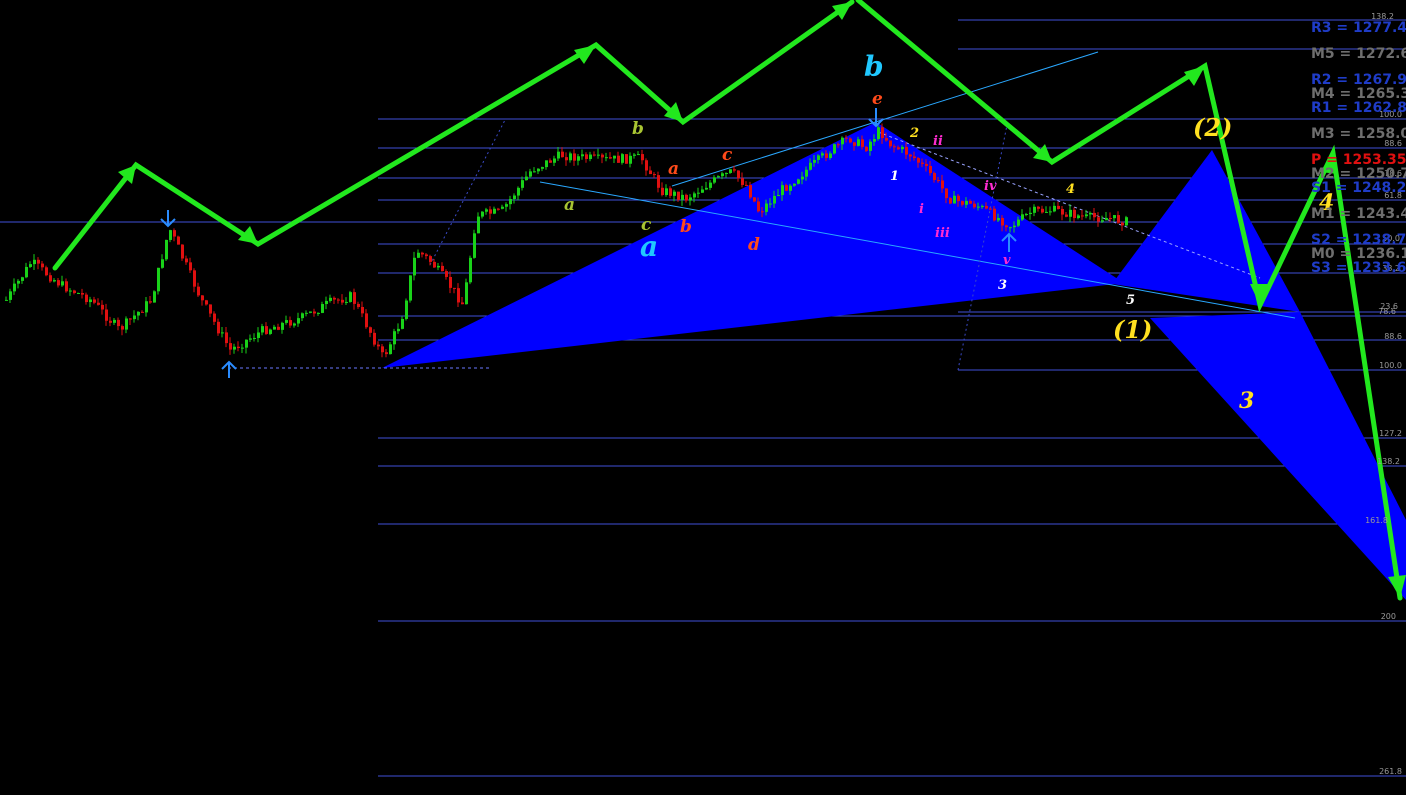 This screenshot has width=1406, height=795. What do you see at coordinates (1388, 461) in the screenshot?
I see `fib-label: 138.2` at bounding box center [1388, 461].